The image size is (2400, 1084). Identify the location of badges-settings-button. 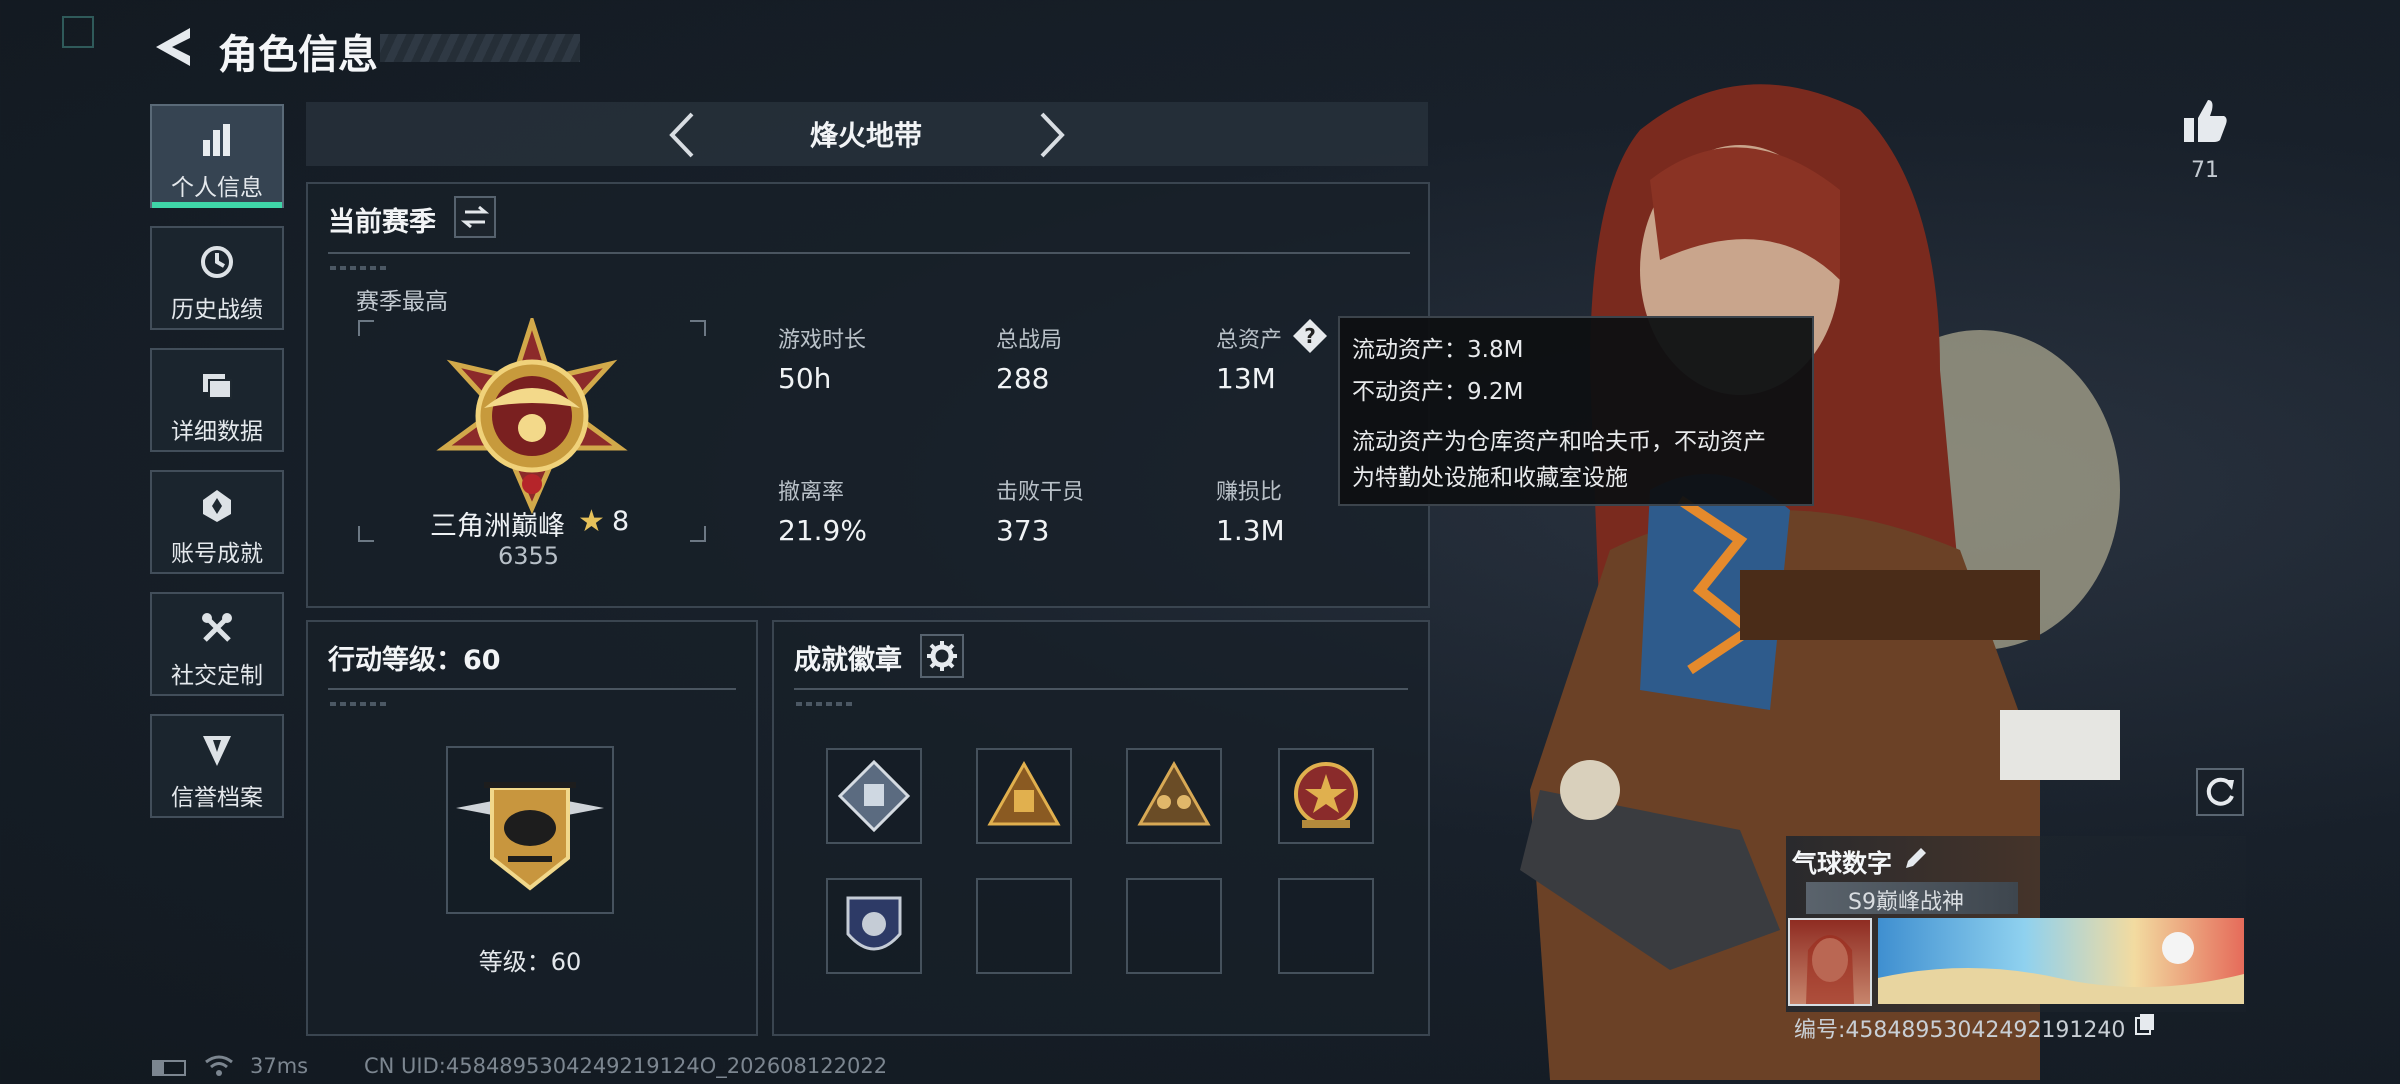
(942, 656).